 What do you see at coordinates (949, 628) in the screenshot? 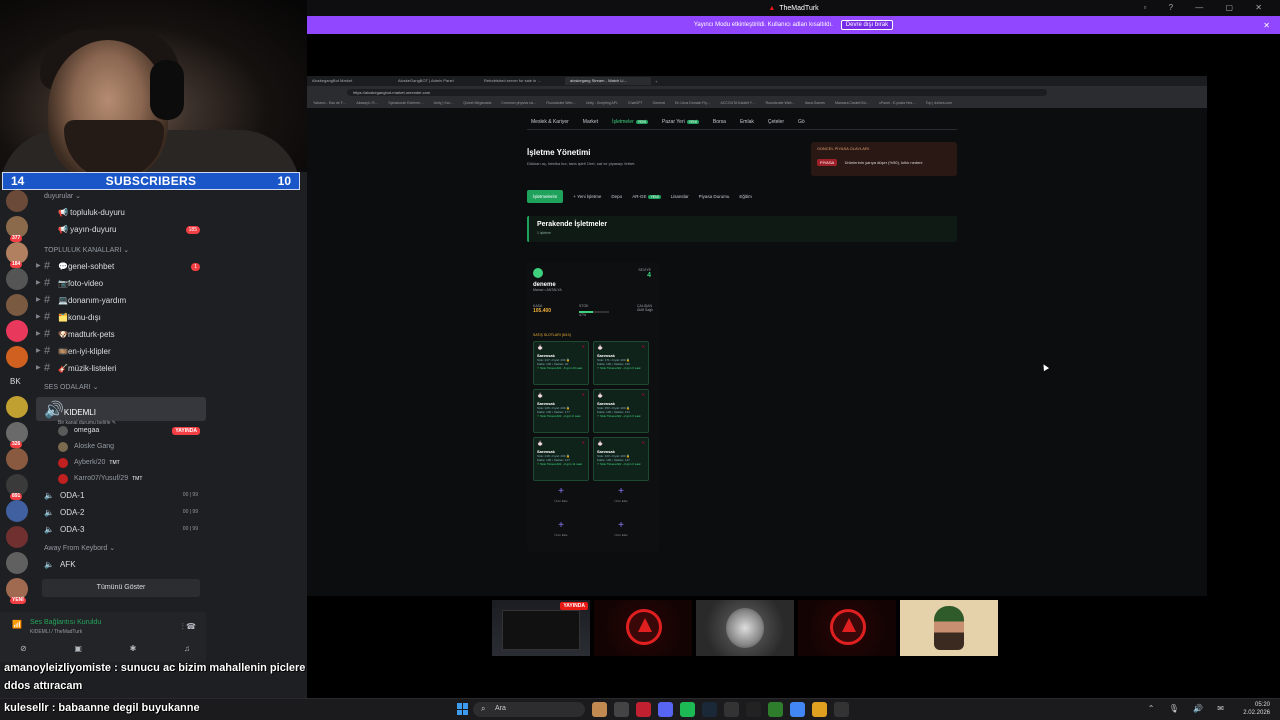
I see `thumbnail-soldier` at bounding box center [949, 628].